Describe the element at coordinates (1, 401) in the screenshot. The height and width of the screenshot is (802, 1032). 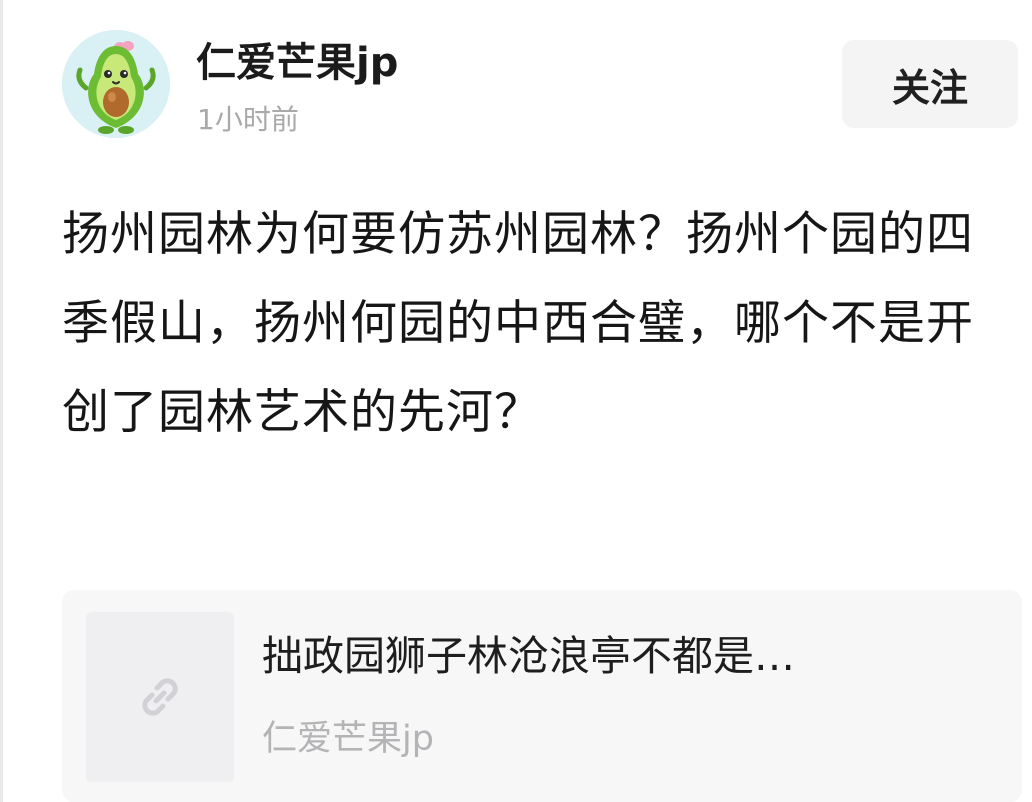
I see `left-edge-divider` at that location.